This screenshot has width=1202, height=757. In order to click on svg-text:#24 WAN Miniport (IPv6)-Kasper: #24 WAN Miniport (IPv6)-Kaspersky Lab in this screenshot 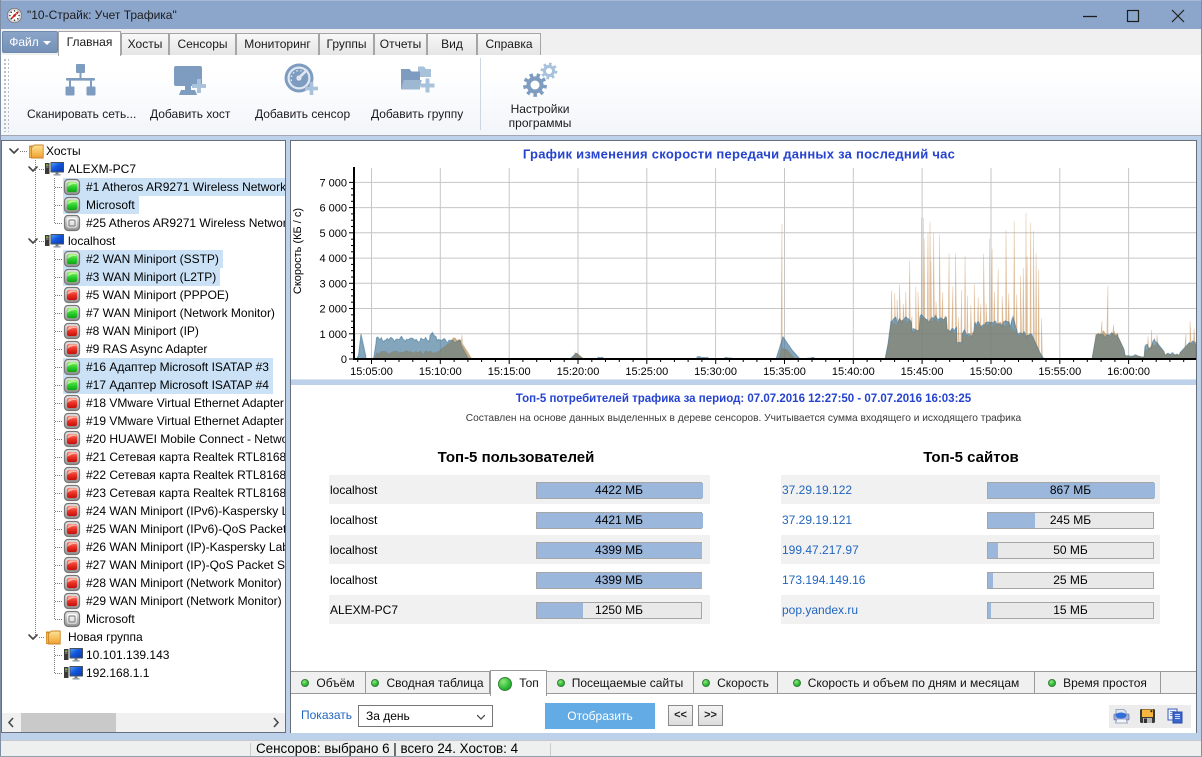, I will do `click(185, 511)`.